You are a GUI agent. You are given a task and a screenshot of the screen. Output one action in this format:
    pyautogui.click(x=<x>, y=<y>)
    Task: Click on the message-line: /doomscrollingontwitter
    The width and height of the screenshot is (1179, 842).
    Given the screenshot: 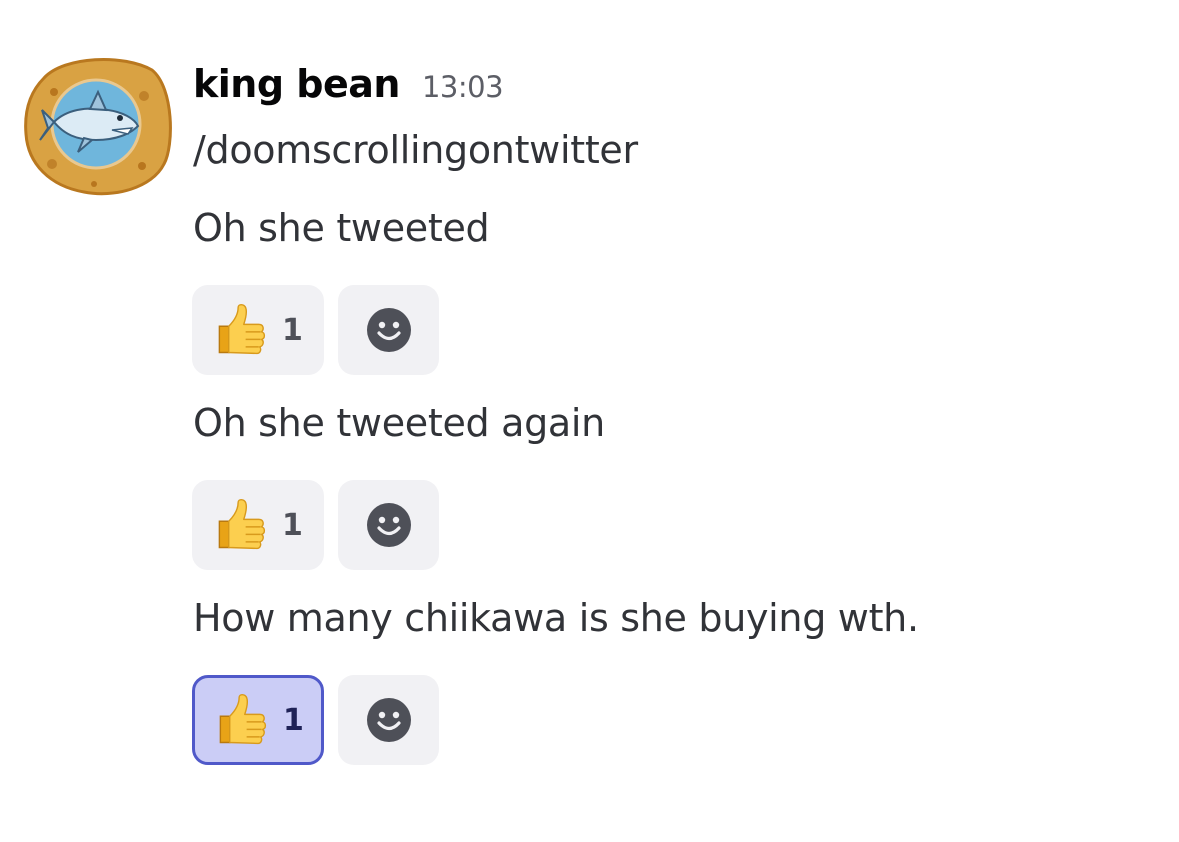 What is the action you would take?
    pyautogui.click(x=415, y=150)
    